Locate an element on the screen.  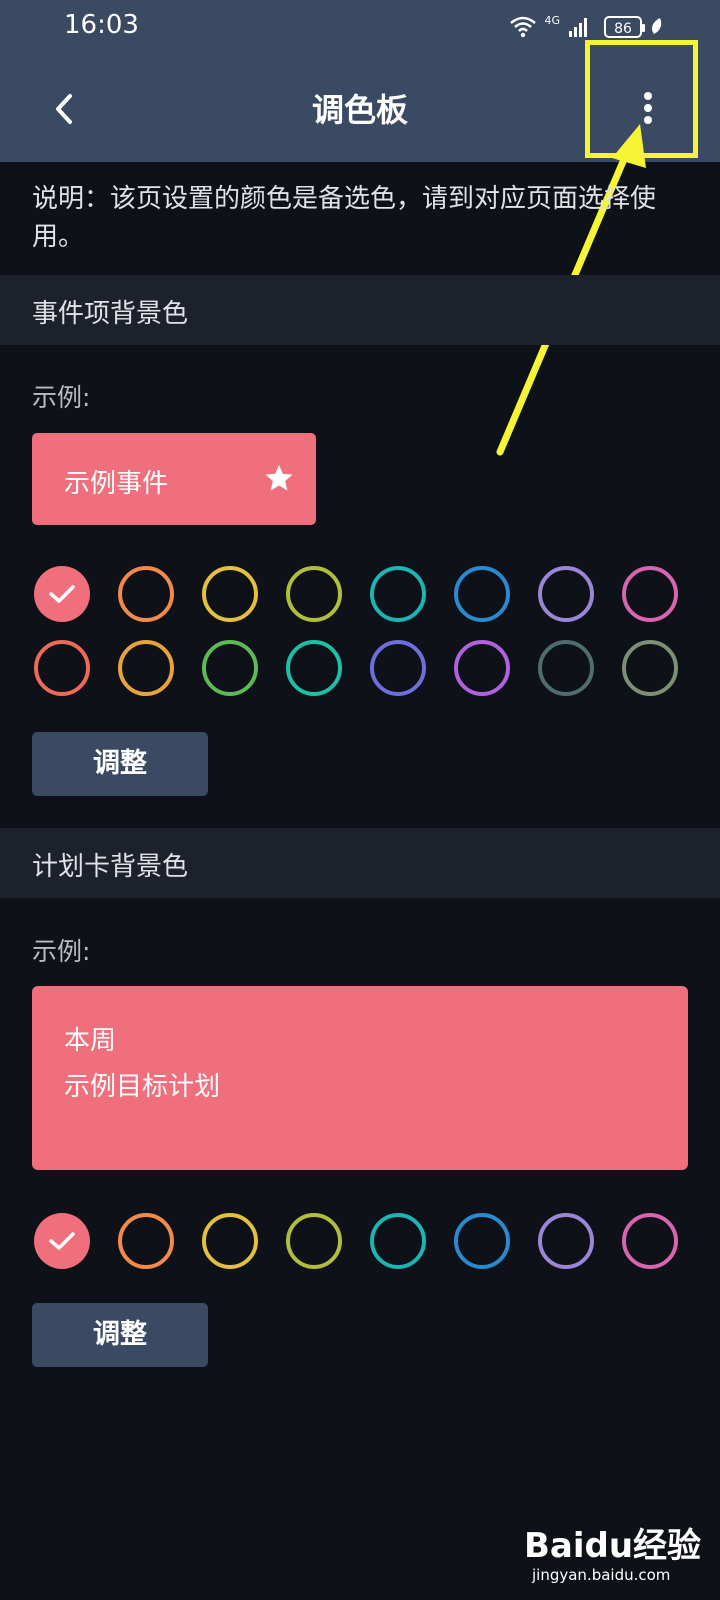
sample-plan-card: 本周 示例目标计划 is located at coordinates (360, 1078).